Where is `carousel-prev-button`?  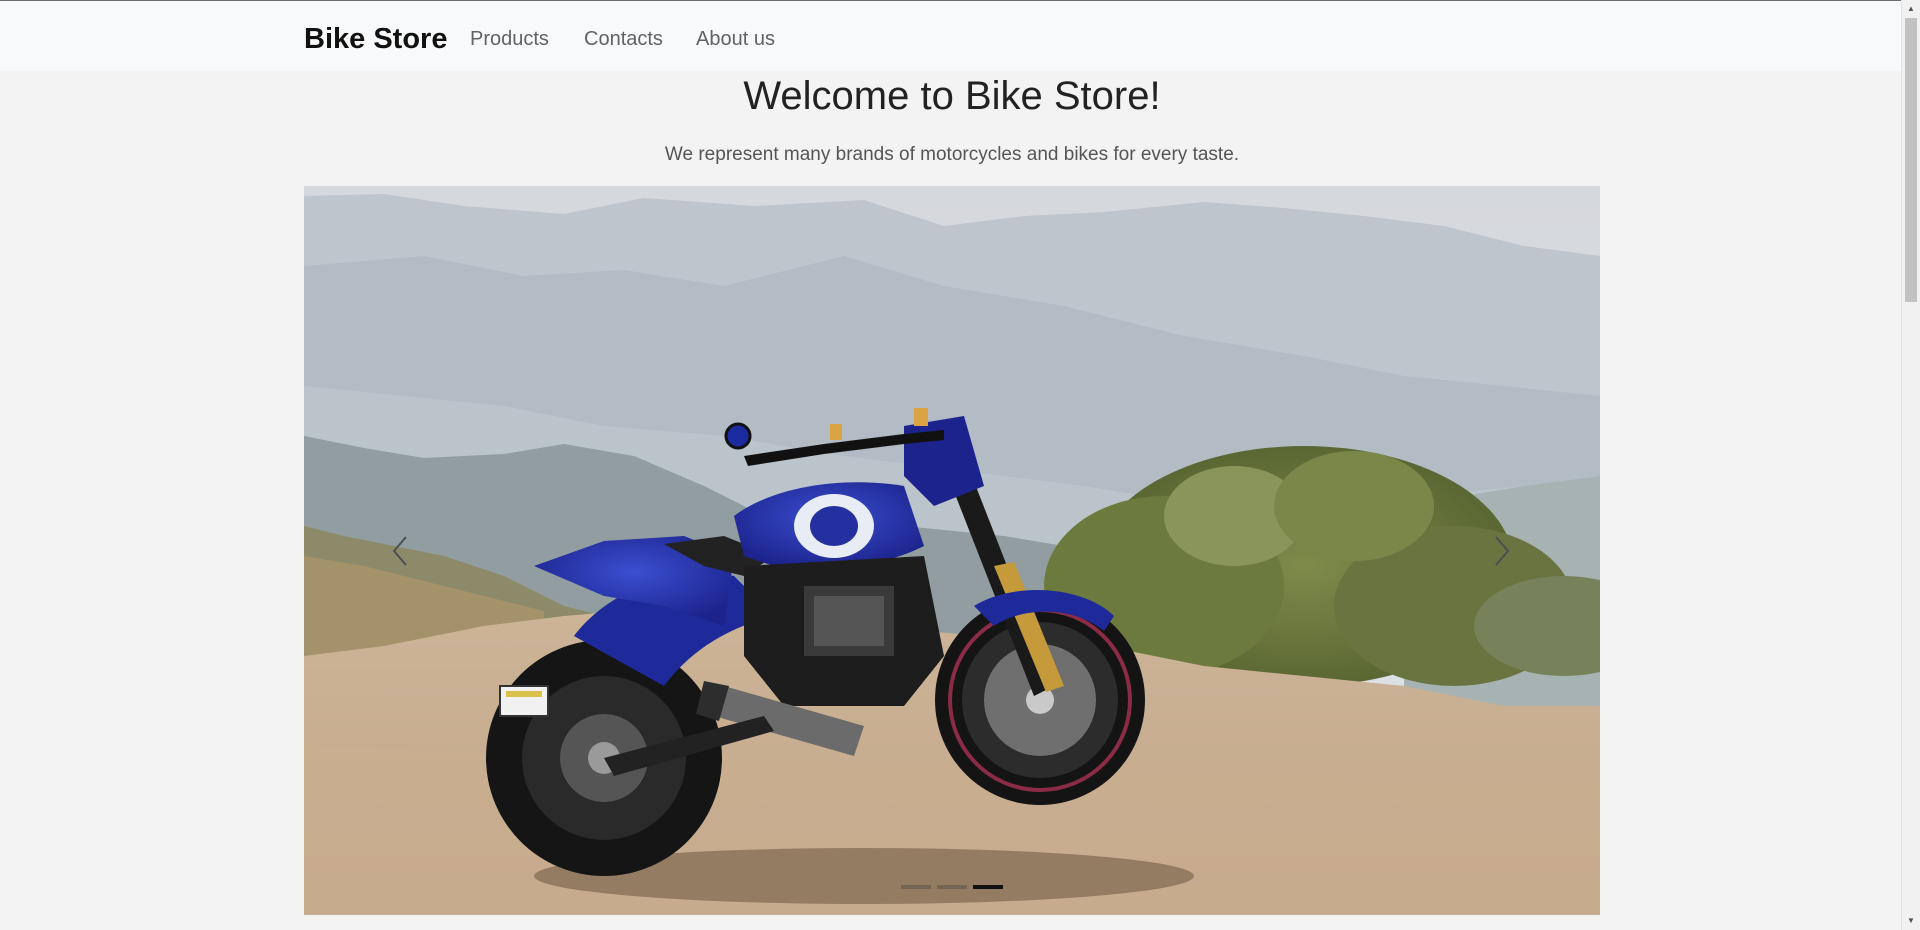
carousel-prev-button is located at coordinates (400, 551).